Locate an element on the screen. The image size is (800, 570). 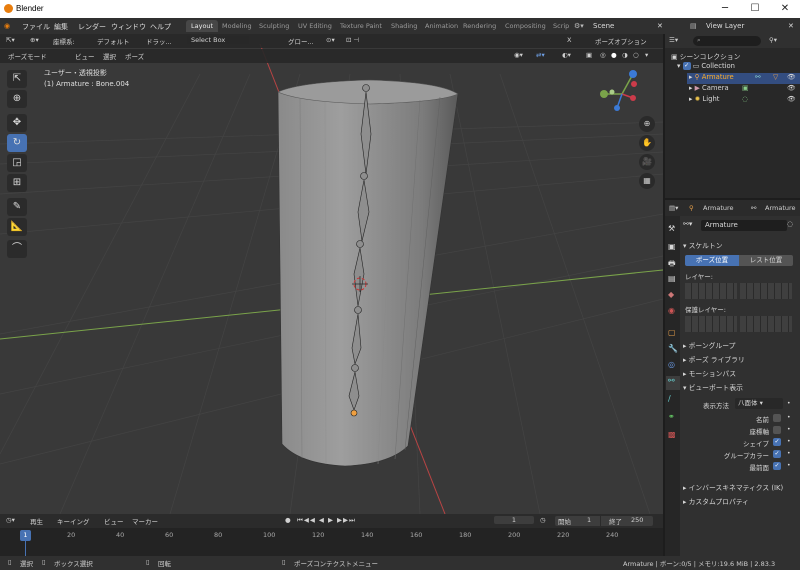
timeline-view-menu: ビュー is located at coordinates (114, 521).